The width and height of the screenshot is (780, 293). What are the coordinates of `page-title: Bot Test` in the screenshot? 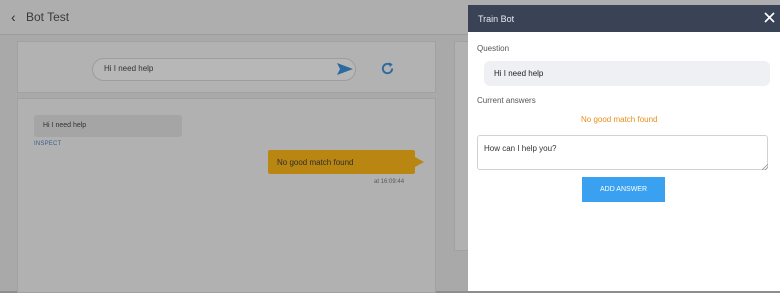 It's located at (48, 17).